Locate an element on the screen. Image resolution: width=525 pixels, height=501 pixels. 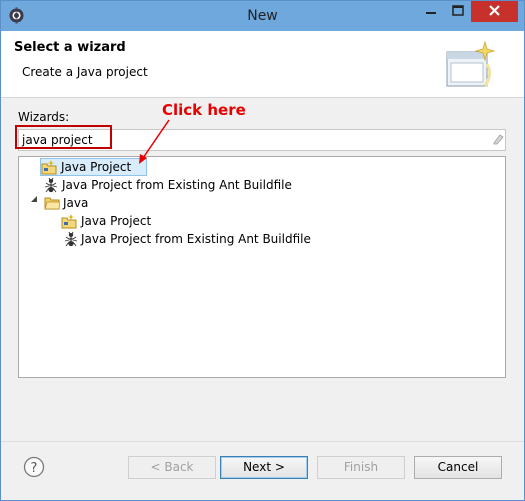
search-highlight-box is located at coordinates (63, 137).